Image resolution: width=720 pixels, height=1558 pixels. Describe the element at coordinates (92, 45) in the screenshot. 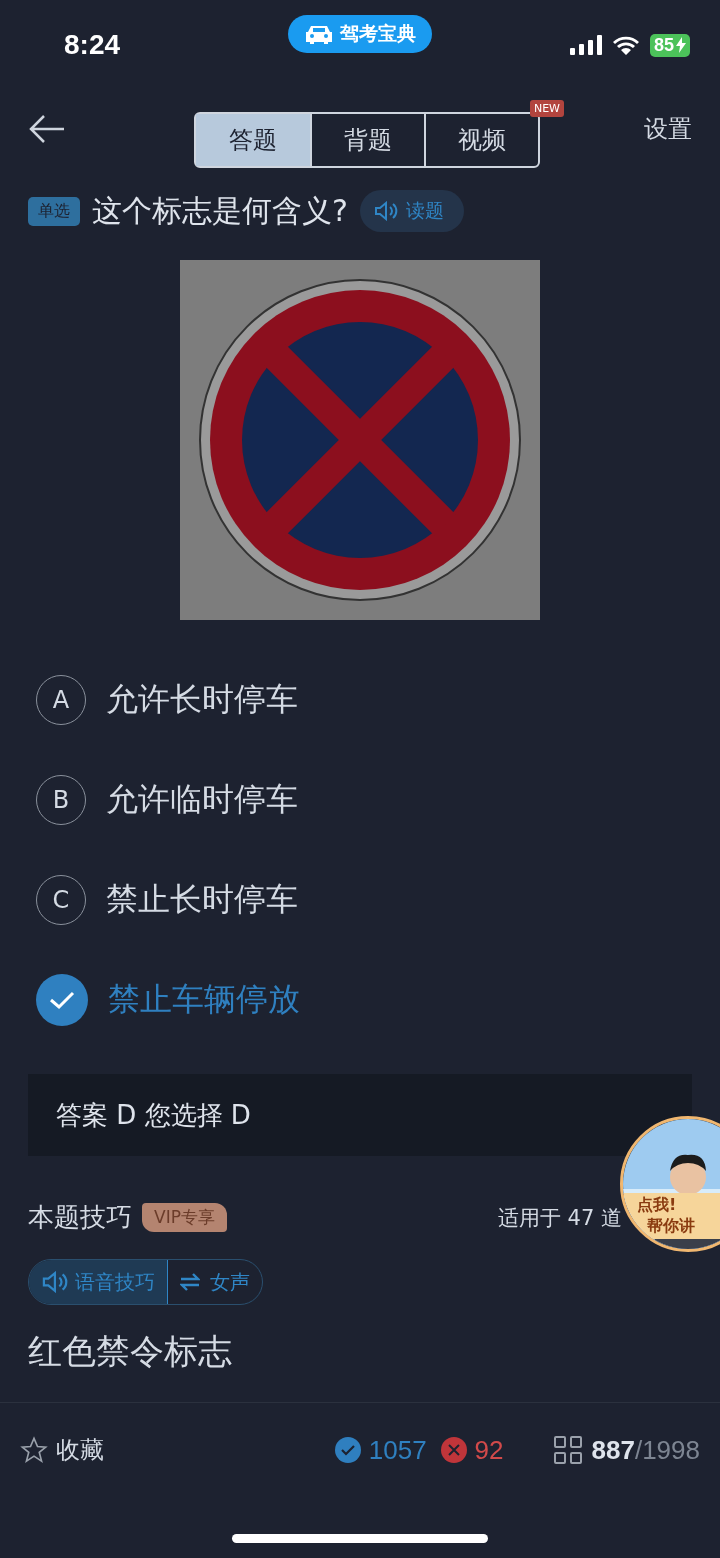

I see `status-time: 8:24` at that location.